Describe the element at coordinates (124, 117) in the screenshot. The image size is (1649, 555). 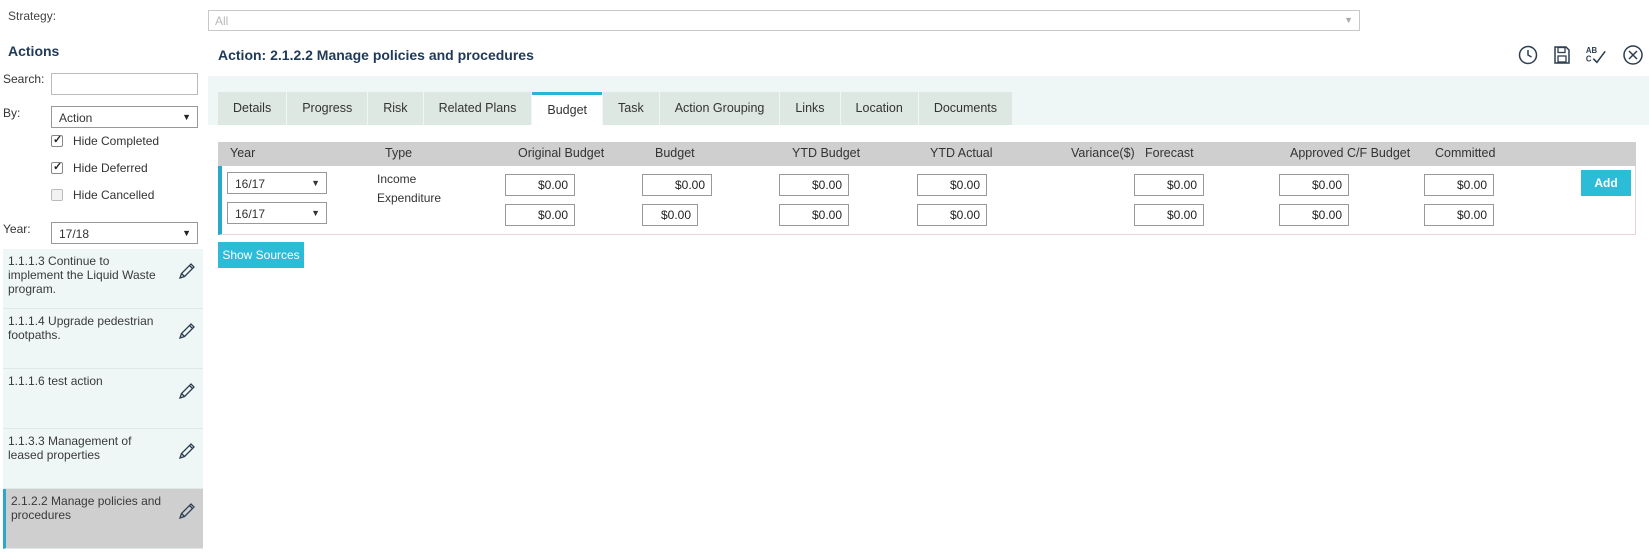
I see `by-select: Action ▼` at that location.